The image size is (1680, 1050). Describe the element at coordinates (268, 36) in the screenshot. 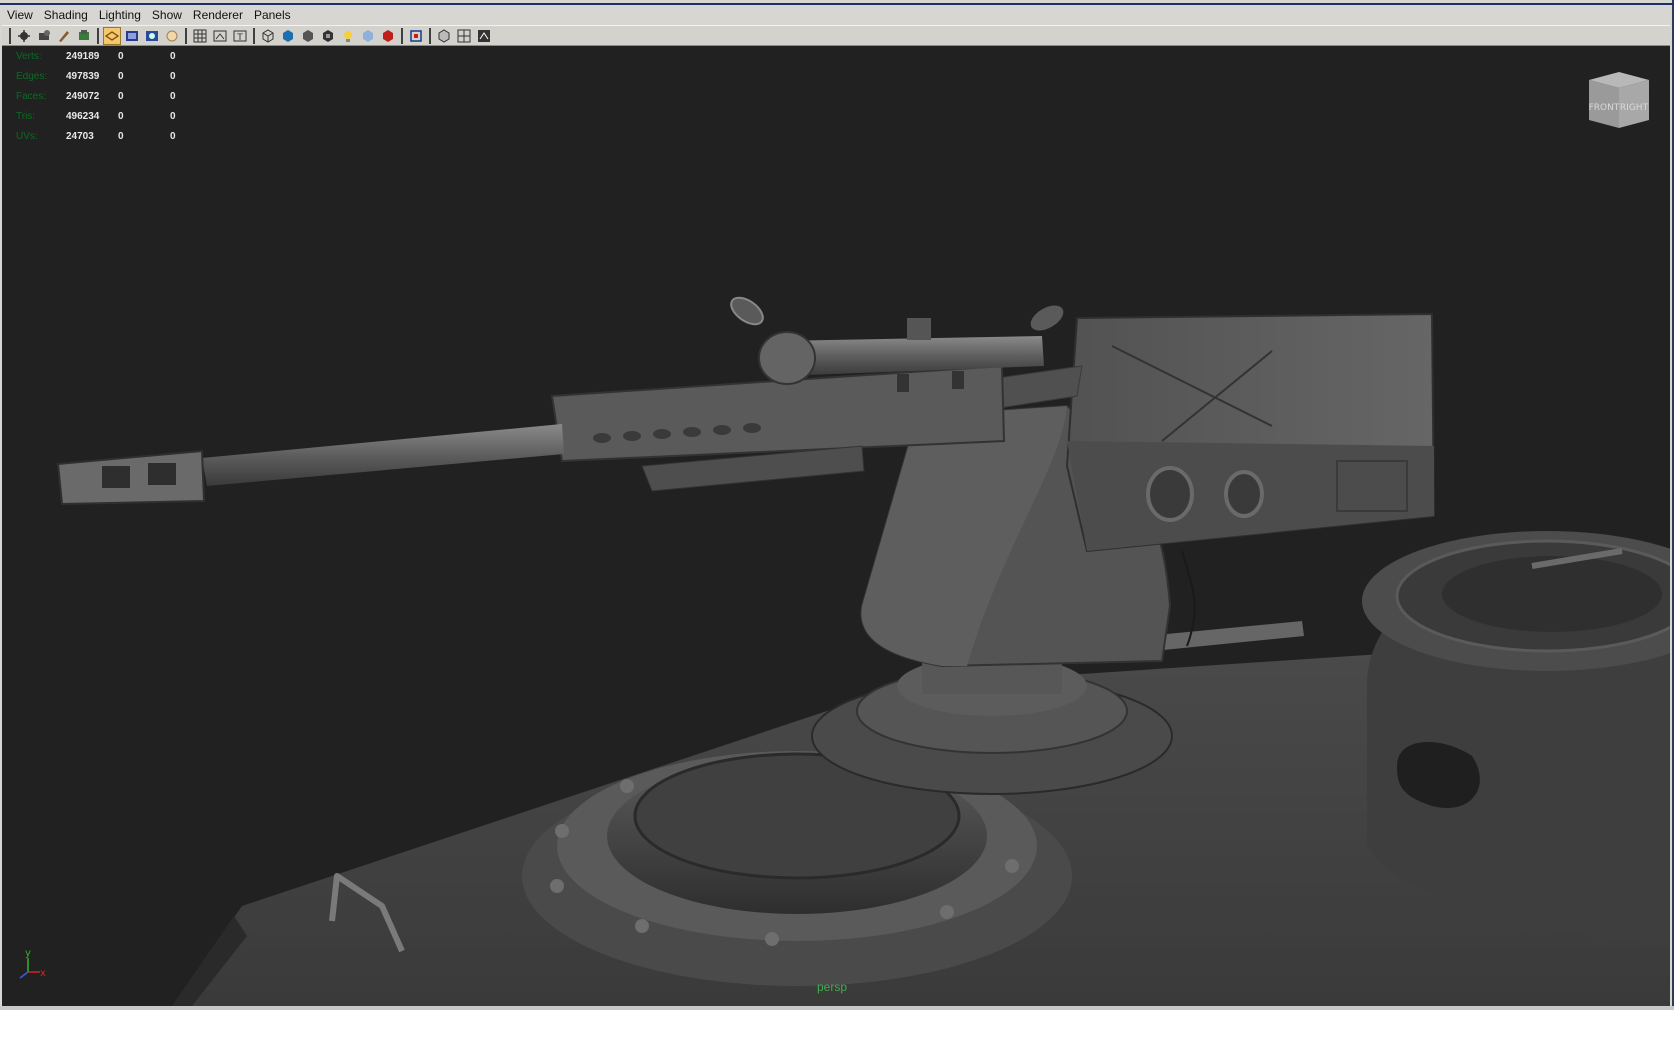

I see `wireframe-icon` at that location.